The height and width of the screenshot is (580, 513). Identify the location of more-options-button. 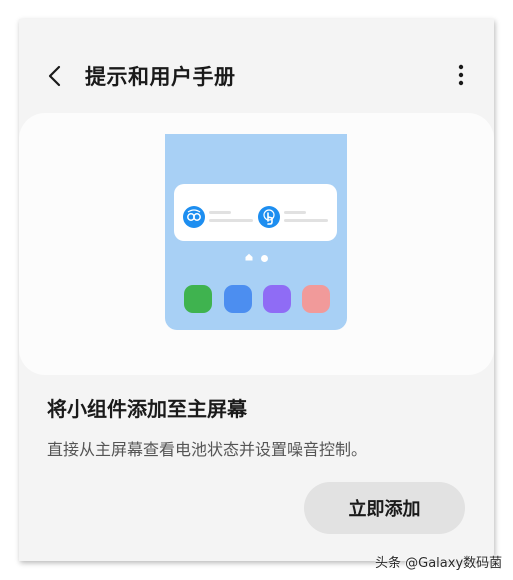
(461, 76).